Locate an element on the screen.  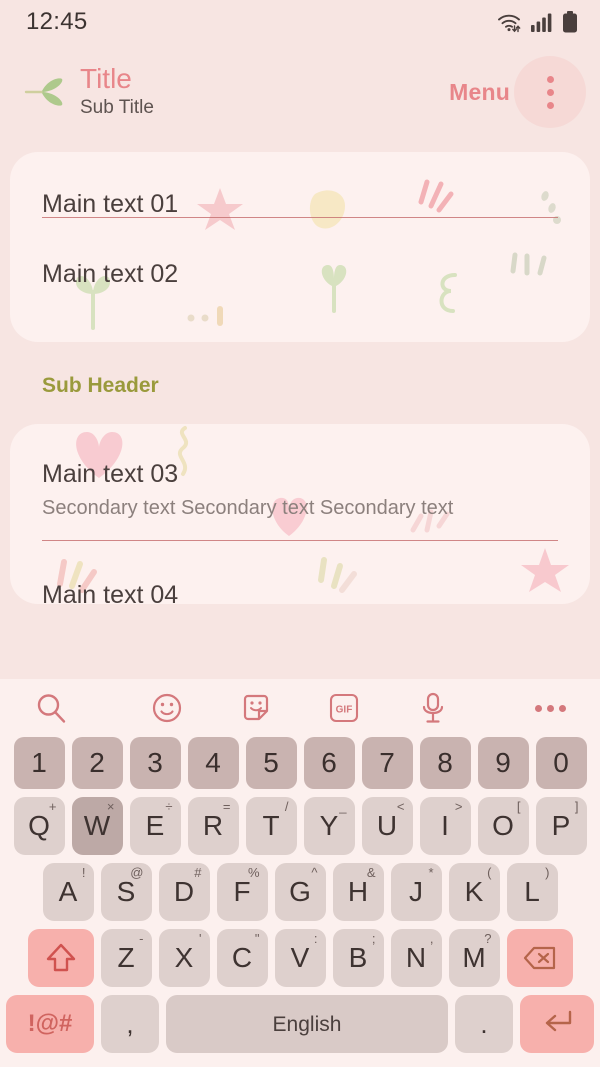
key-f: % F is located at coordinates (242, 892).